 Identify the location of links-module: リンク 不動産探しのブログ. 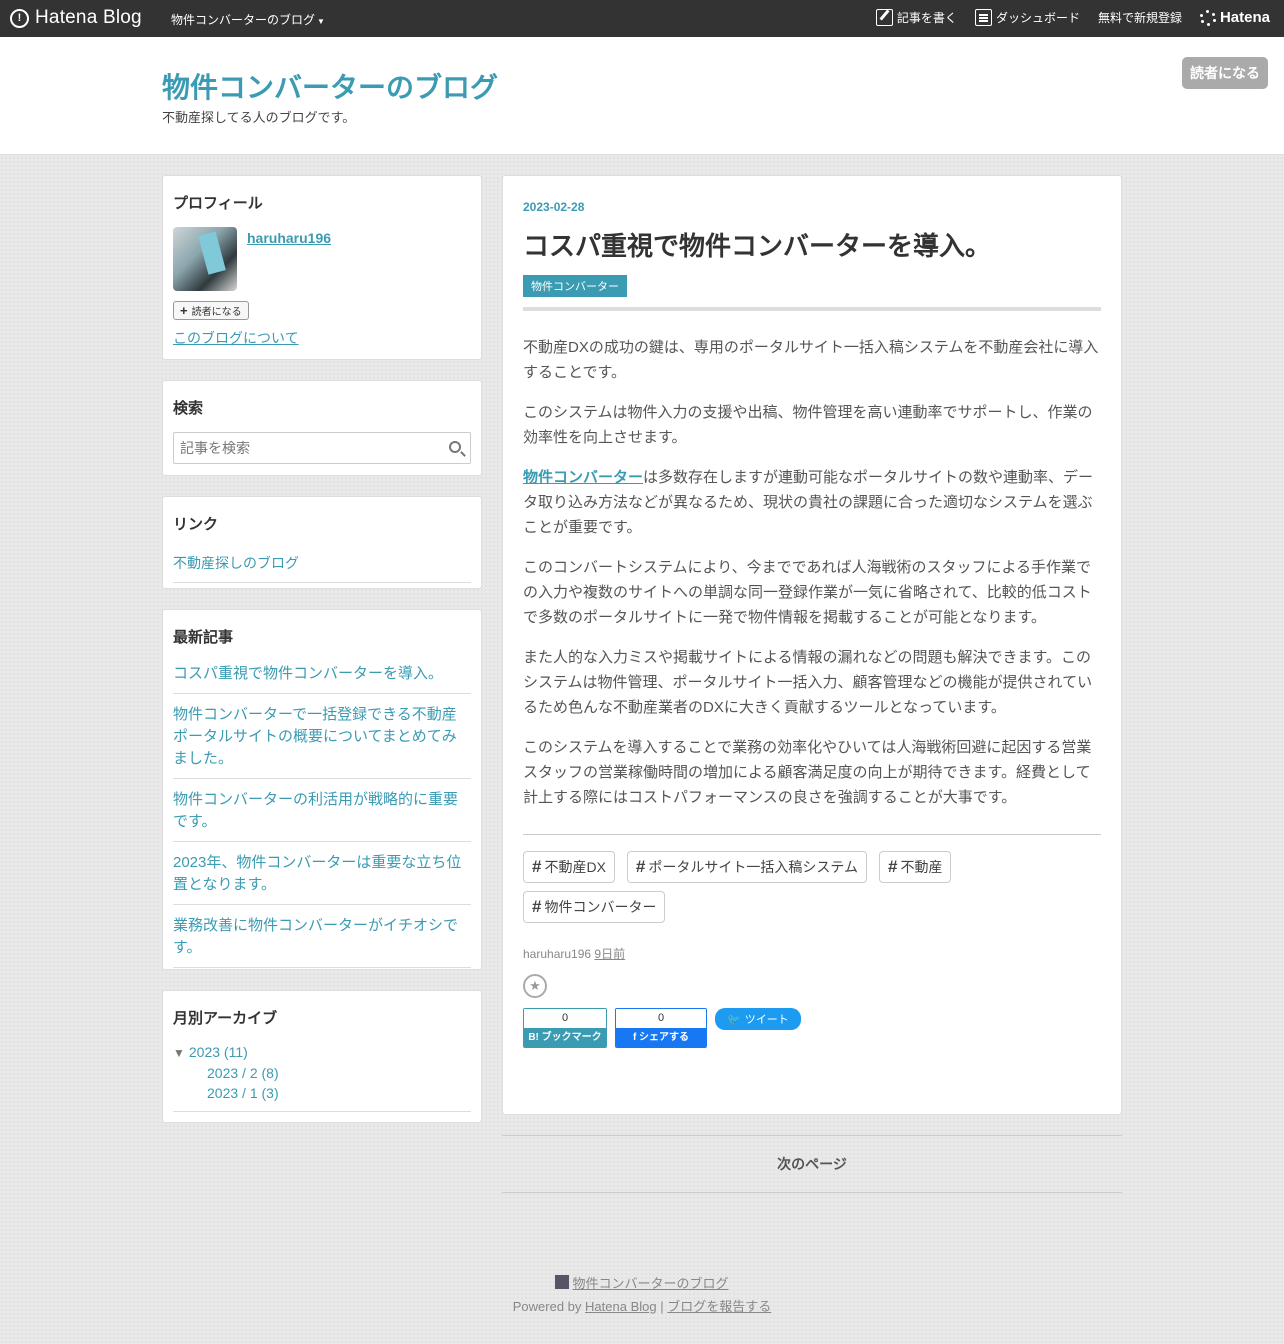
(322, 542).